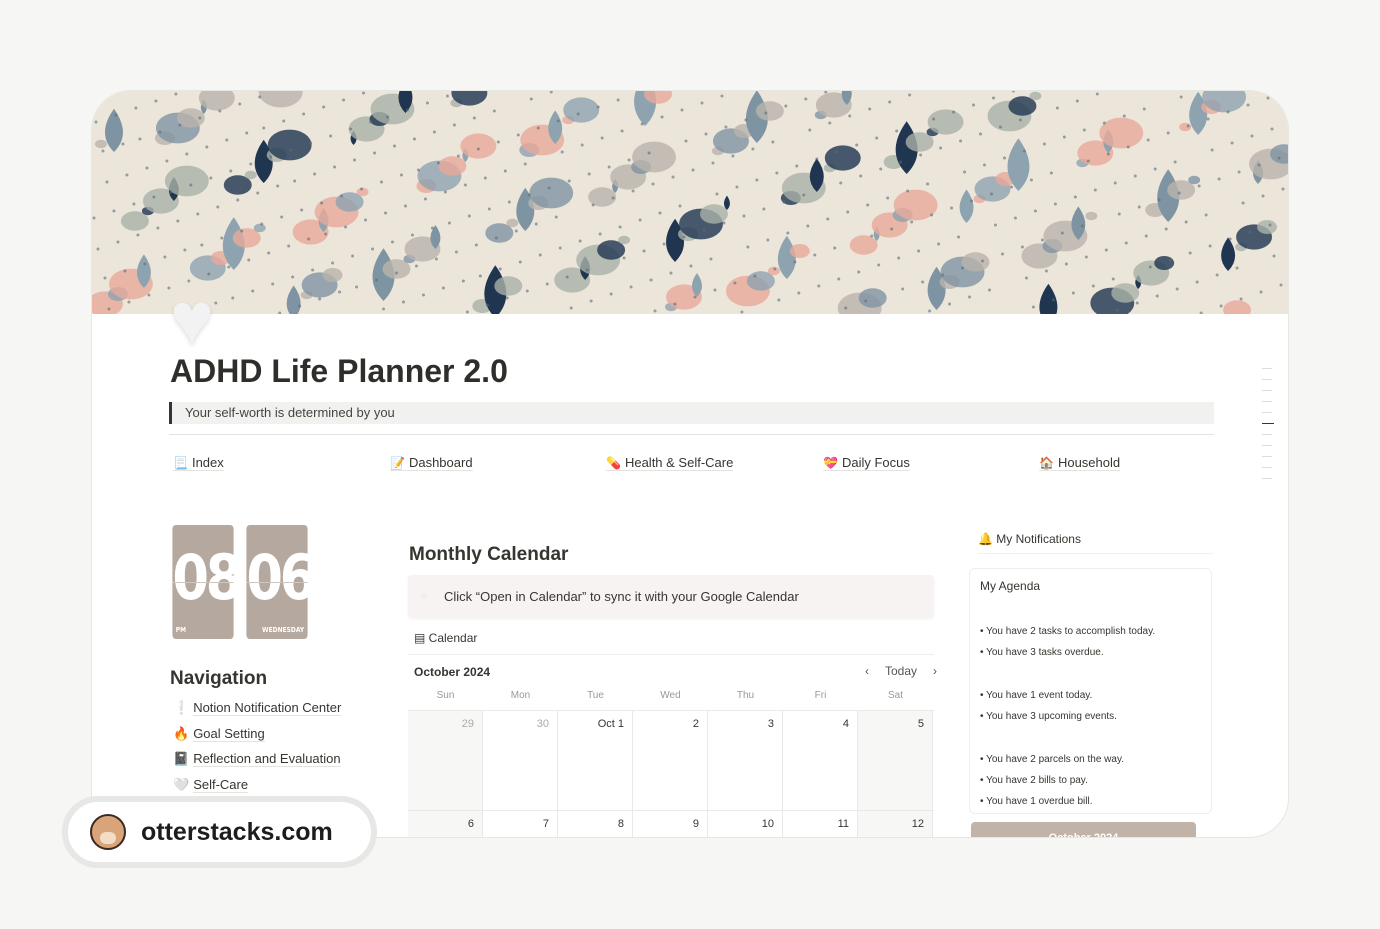  I want to click on nav-icon: 📓, so click(181, 758).